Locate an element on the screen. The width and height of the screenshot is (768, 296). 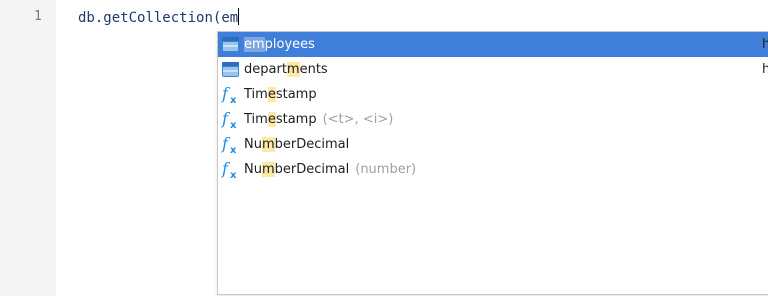
code-method: getCollection is located at coordinates (158, 18).